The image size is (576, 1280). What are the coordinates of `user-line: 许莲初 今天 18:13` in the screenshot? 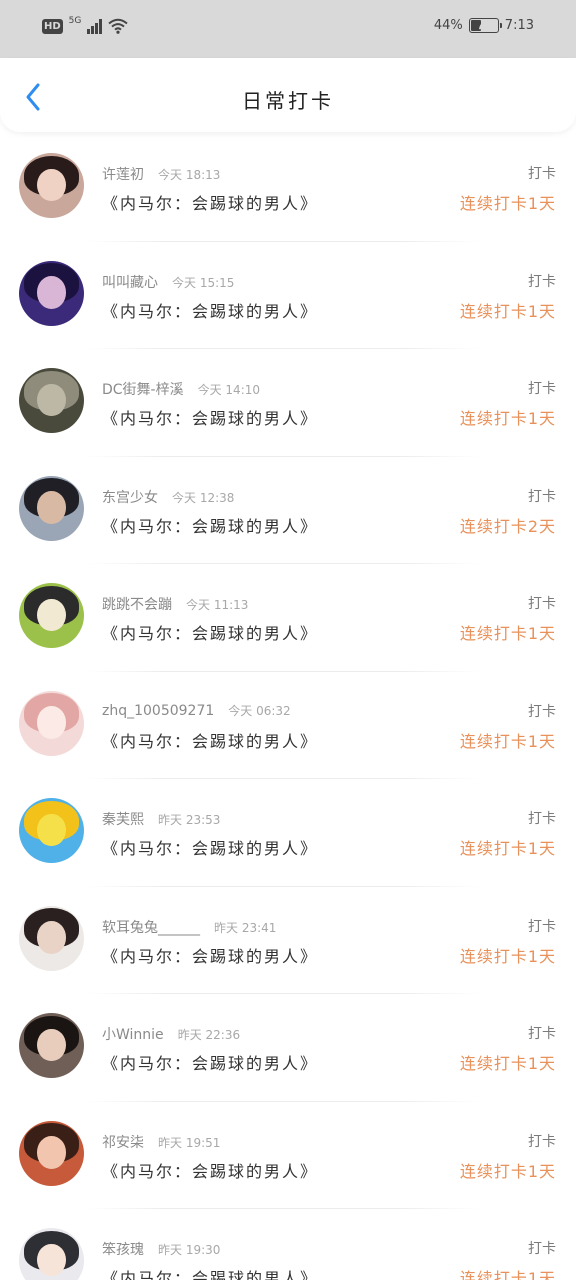 It's located at (161, 174).